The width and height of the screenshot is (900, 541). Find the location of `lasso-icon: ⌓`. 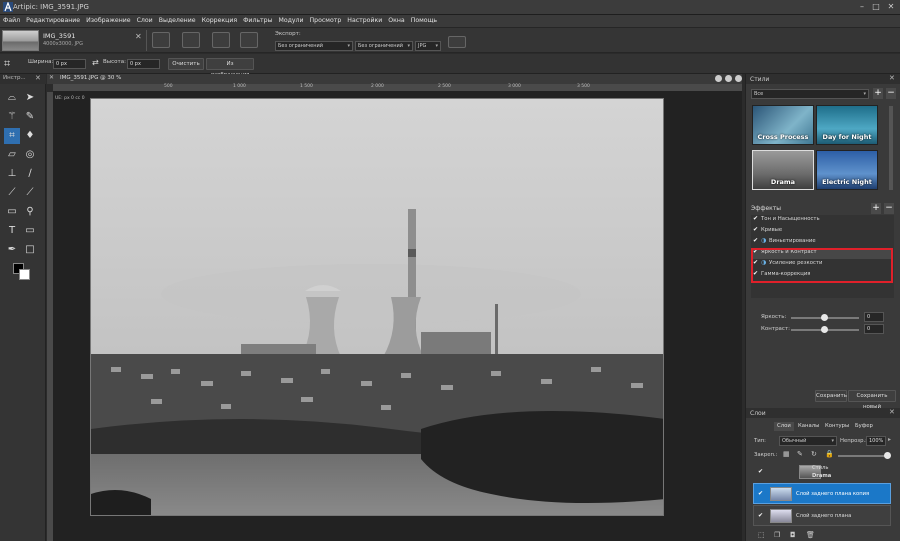

lasso-icon: ⌓ is located at coordinates (12, 98).